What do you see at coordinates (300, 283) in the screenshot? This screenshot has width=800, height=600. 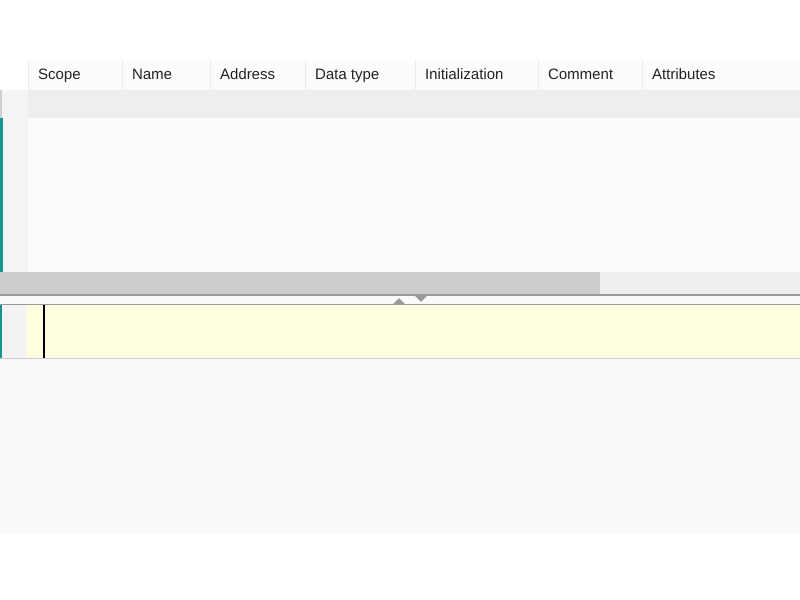 I see `scrollbar-thumb` at bounding box center [300, 283].